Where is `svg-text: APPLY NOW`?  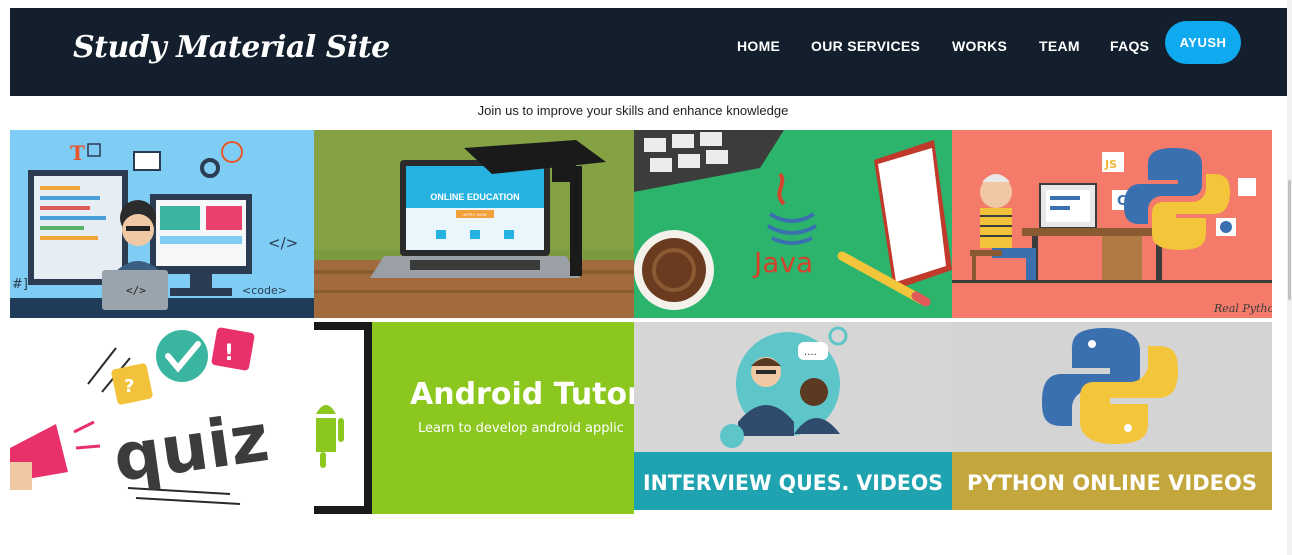
svg-text: APPLY NOW is located at coordinates (475, 214).